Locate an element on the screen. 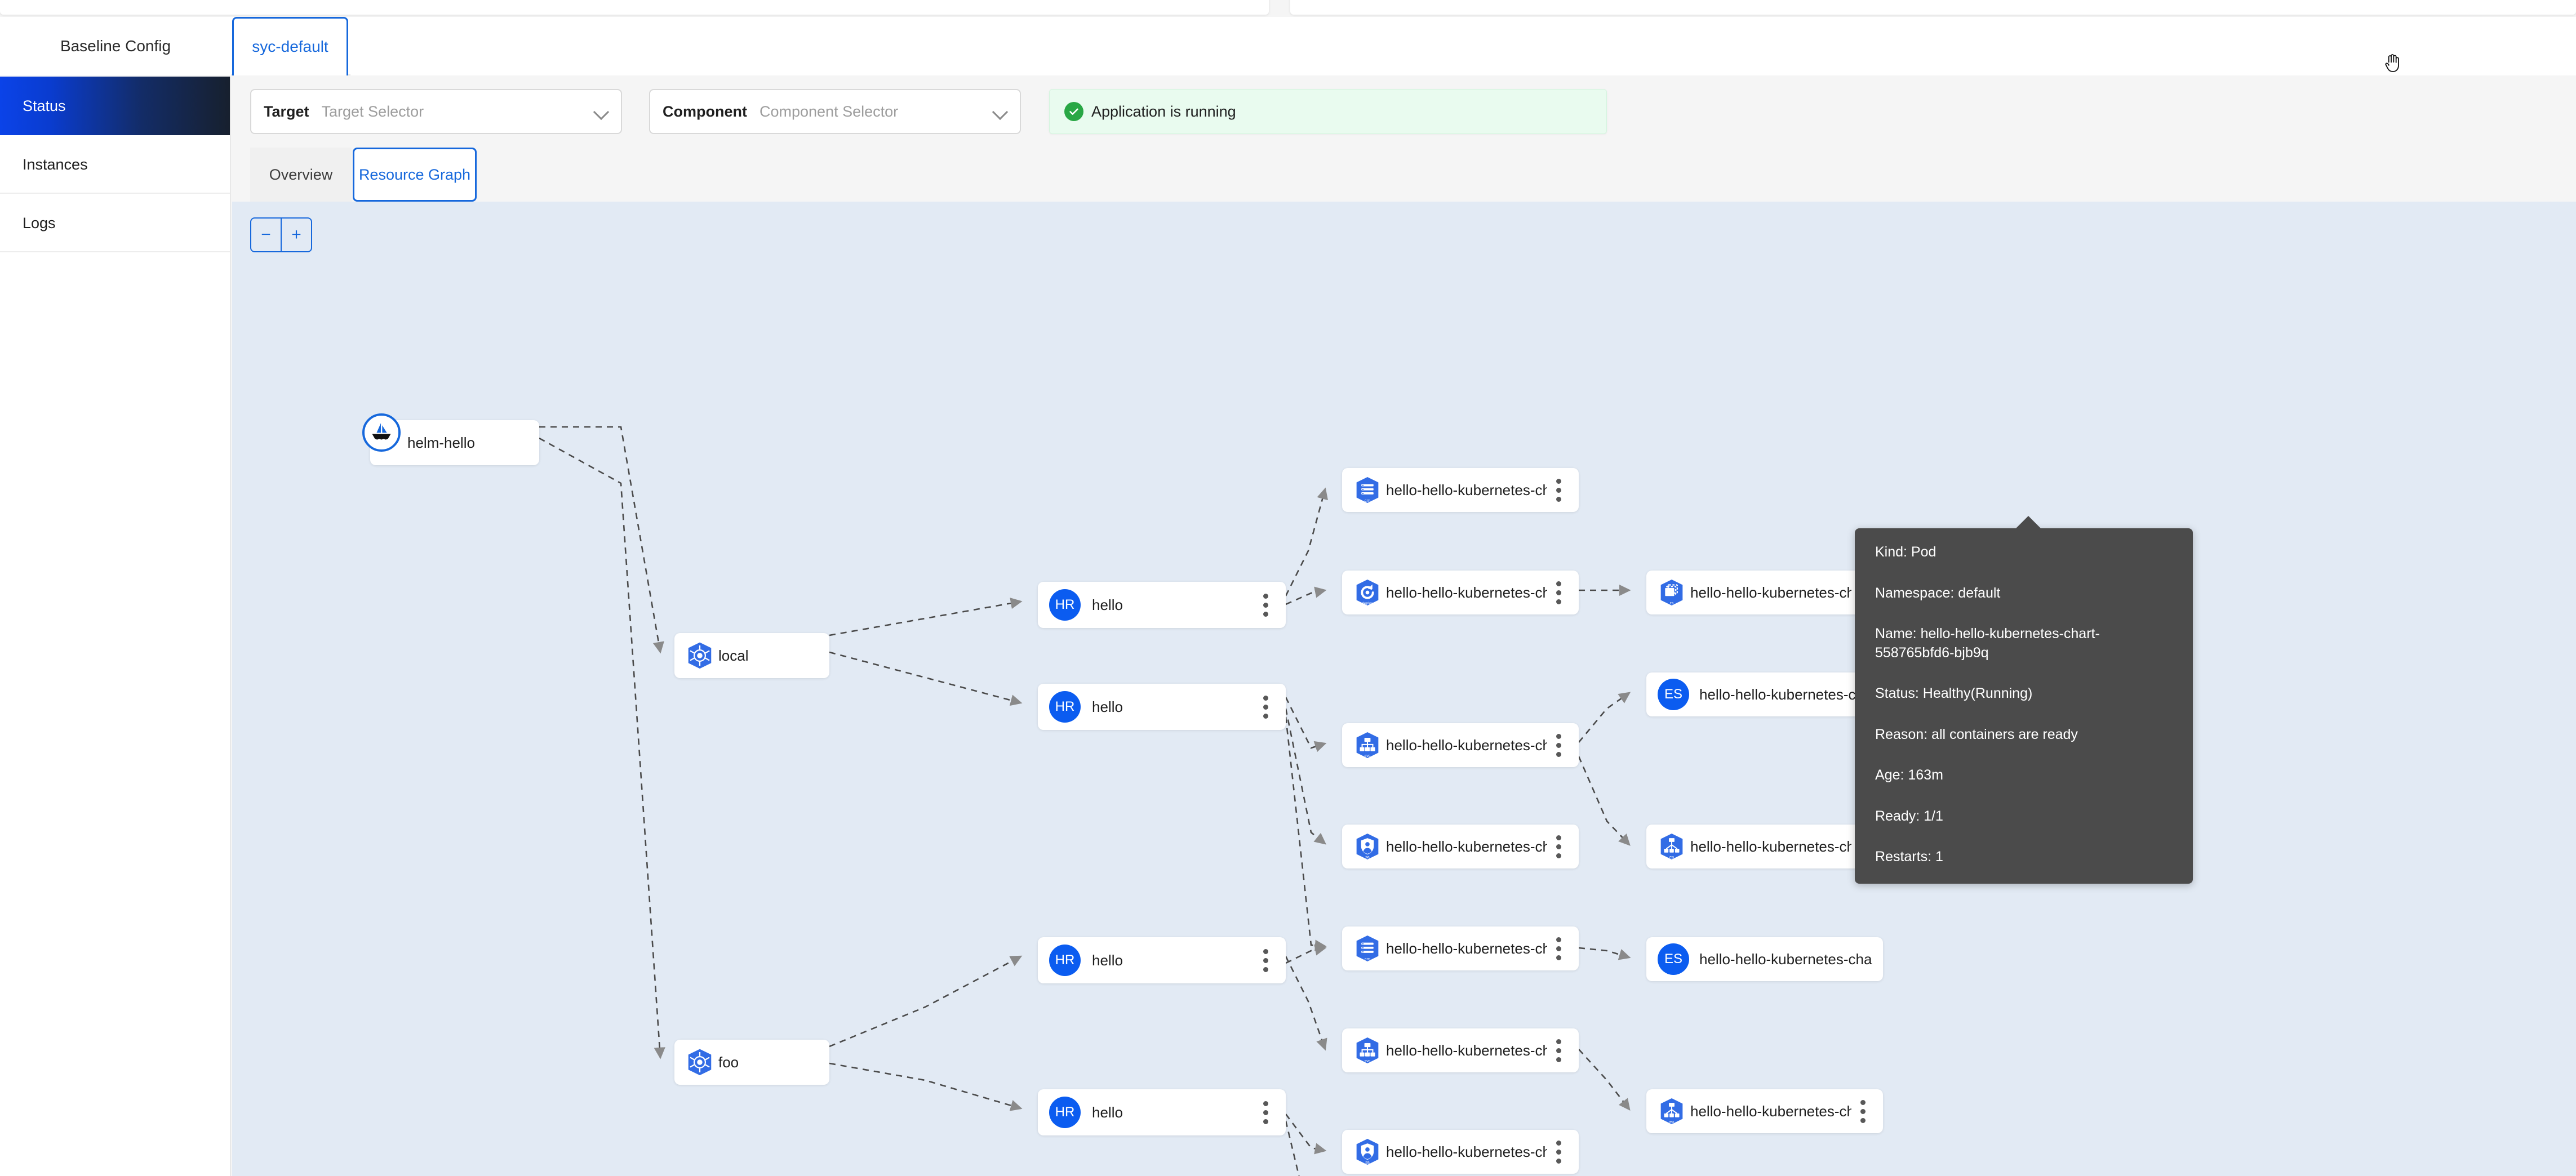 The width and height of the screenshot is (2576, 1176). svg-text: svc is located at coordinates (1368, 1060).